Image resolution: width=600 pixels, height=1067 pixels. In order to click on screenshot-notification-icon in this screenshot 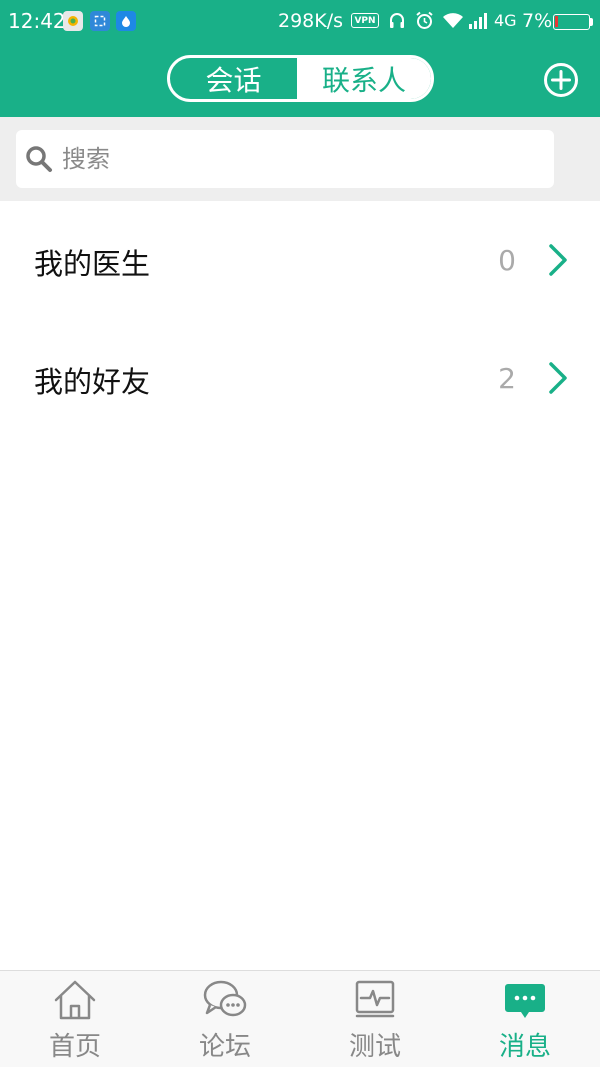, I will do `click(100, 21)`.